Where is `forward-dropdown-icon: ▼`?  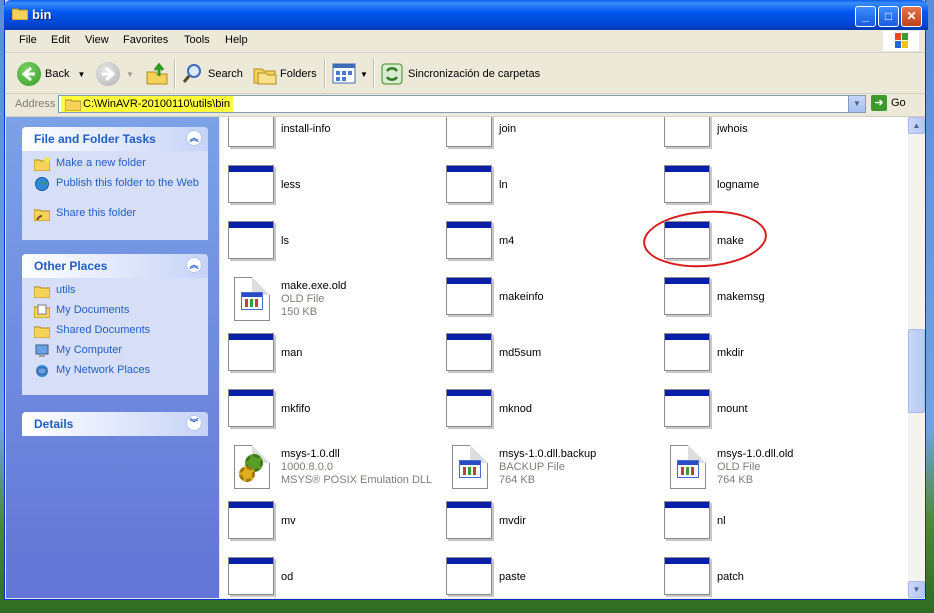
forward-dropdown-icon: ▼ is located at coordinates (130, 74).